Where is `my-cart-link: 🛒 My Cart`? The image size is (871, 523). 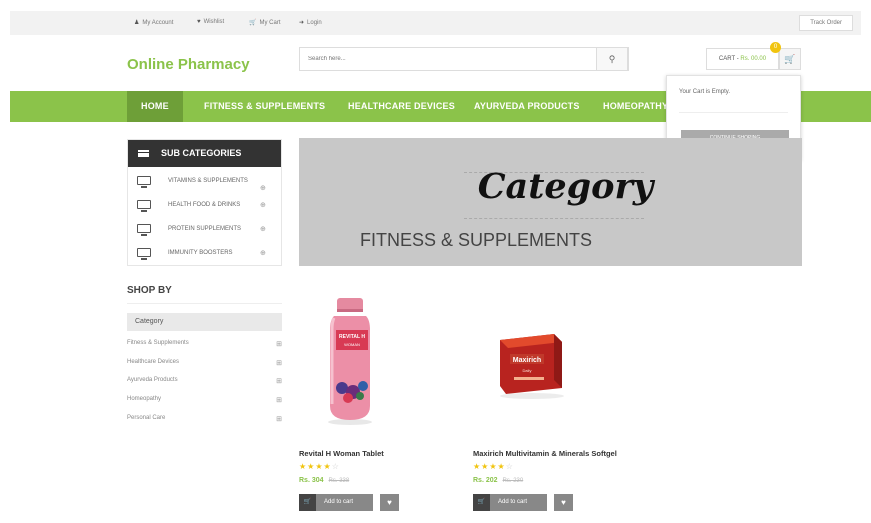 my-cart-link: 🛒 My Cart is located at coordinates (264, 22).